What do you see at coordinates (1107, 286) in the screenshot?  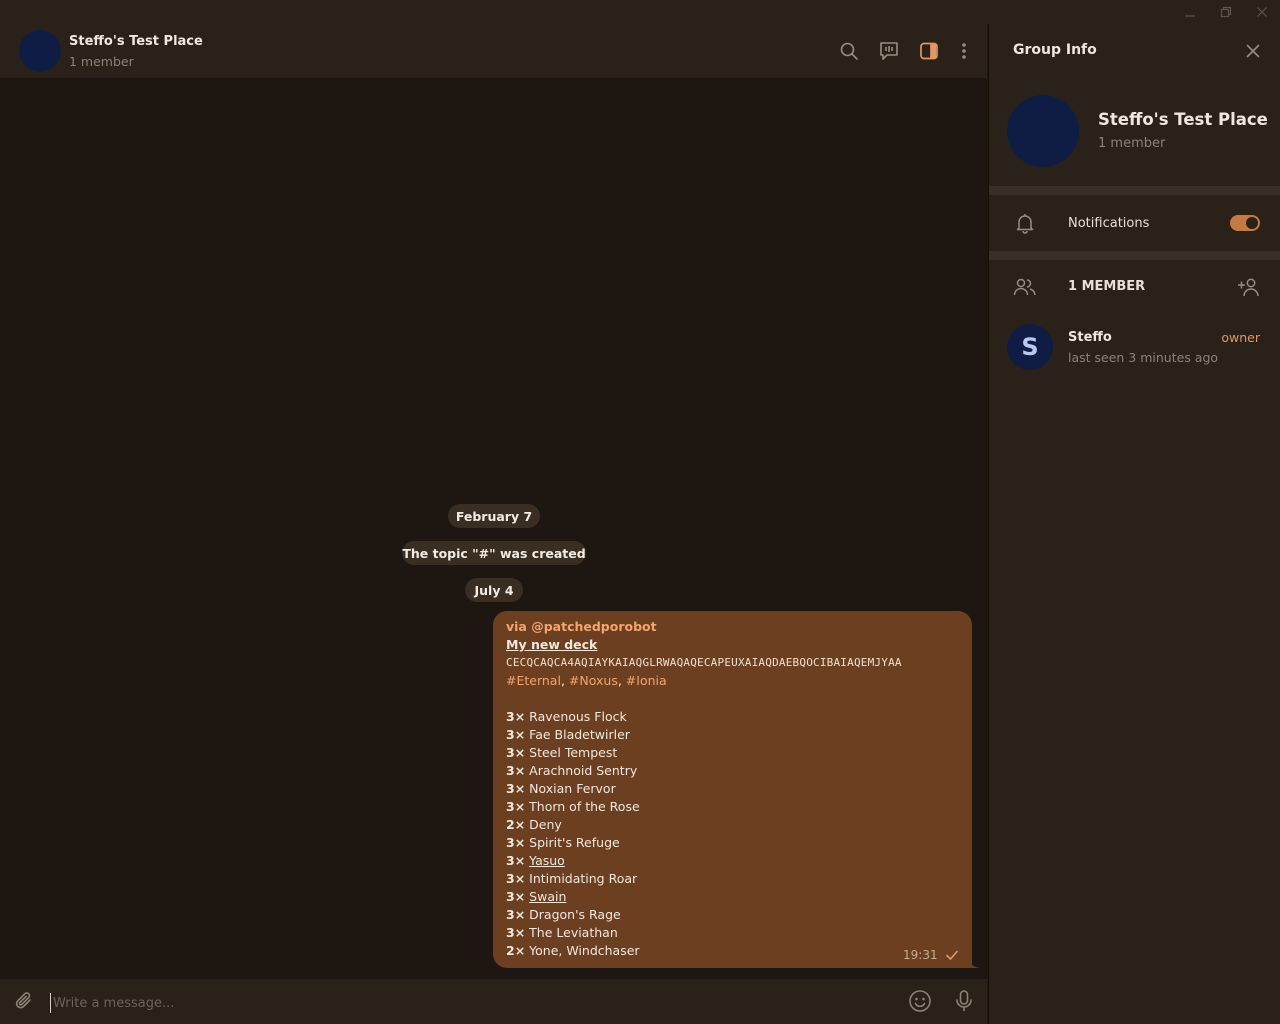 I see `members-header: 1 MEMBER` at bounding box center [1107, 286].